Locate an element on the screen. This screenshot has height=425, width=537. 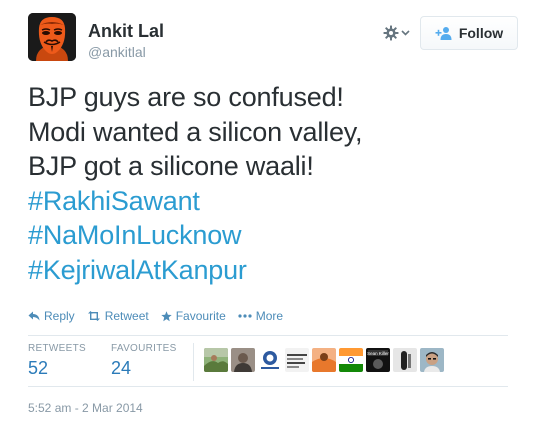
more-label: More is located at coordinates (269, 316).